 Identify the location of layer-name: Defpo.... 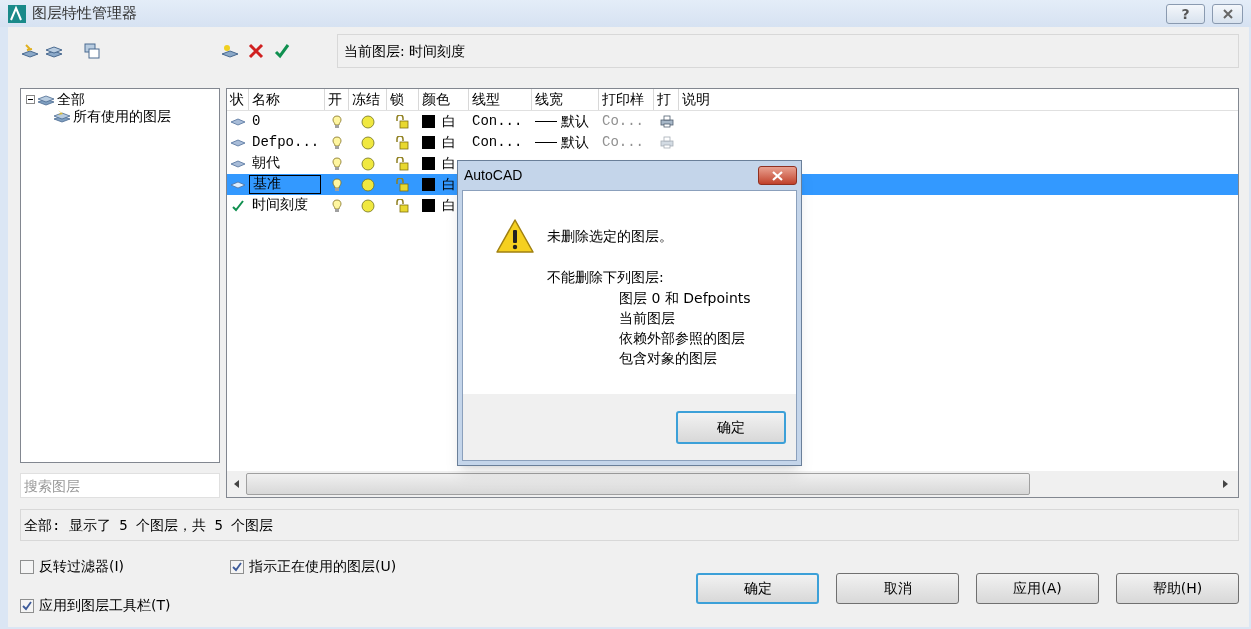
(286, 142).